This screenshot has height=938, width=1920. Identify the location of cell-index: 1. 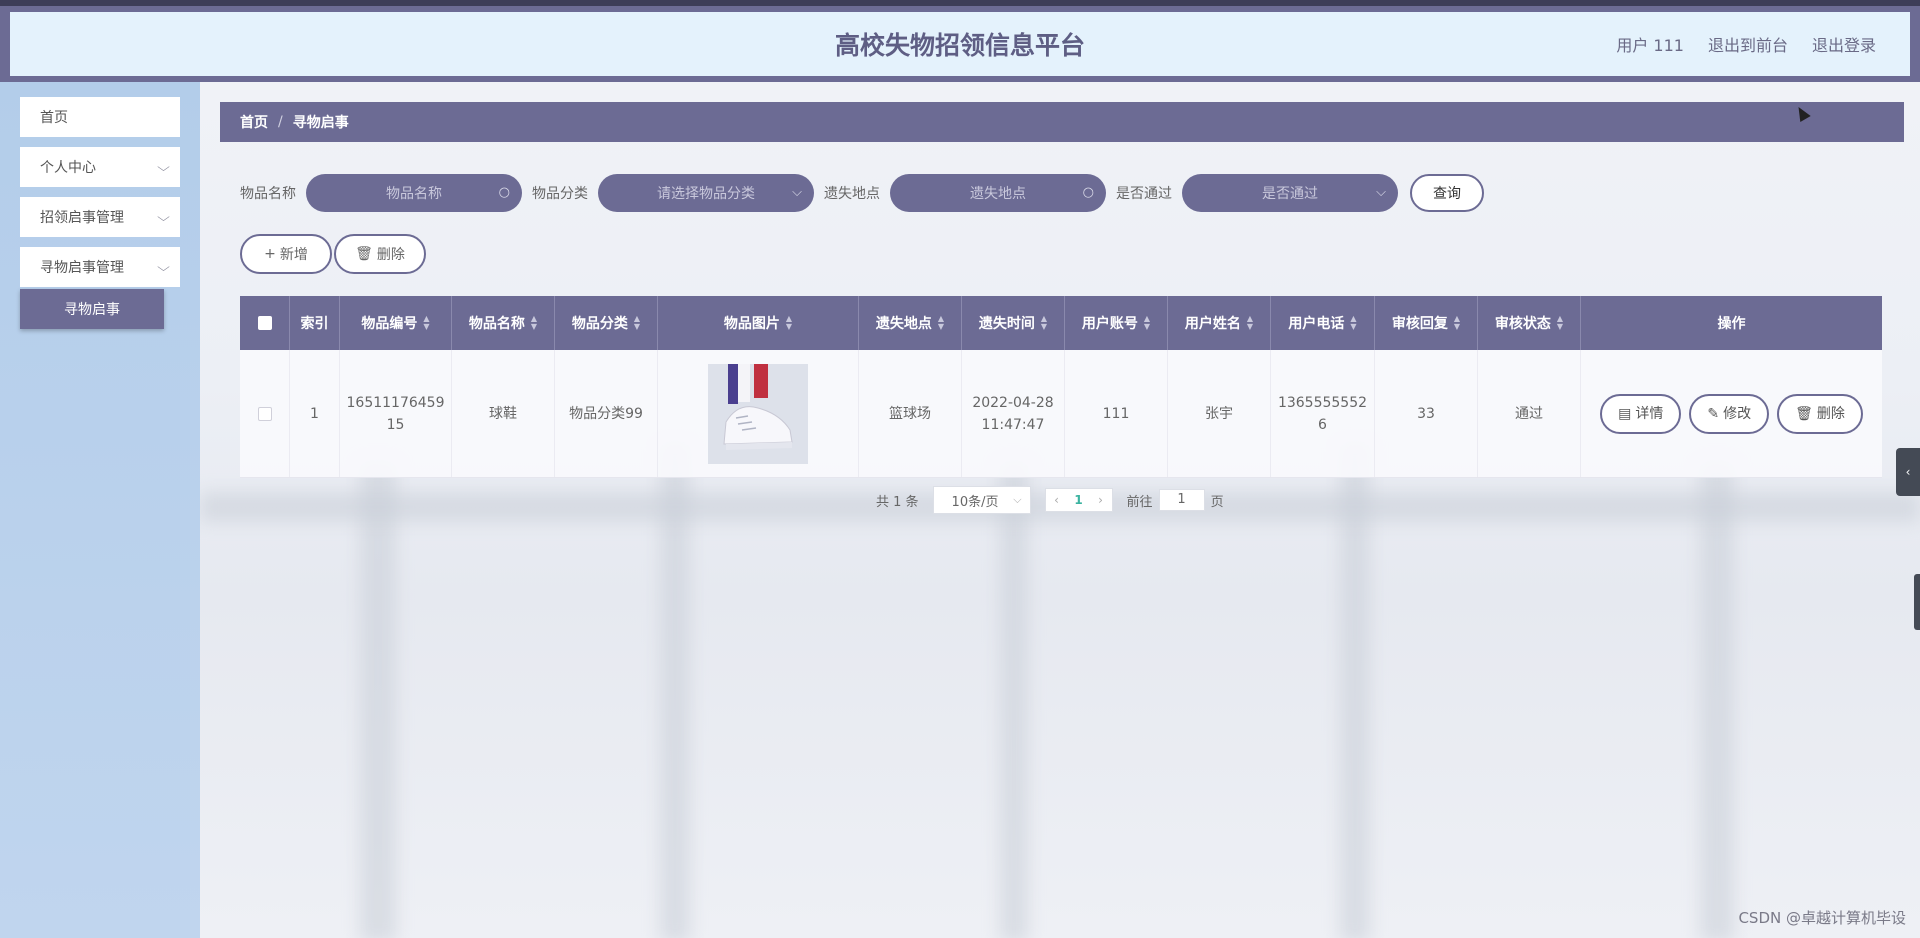
(315, 413).